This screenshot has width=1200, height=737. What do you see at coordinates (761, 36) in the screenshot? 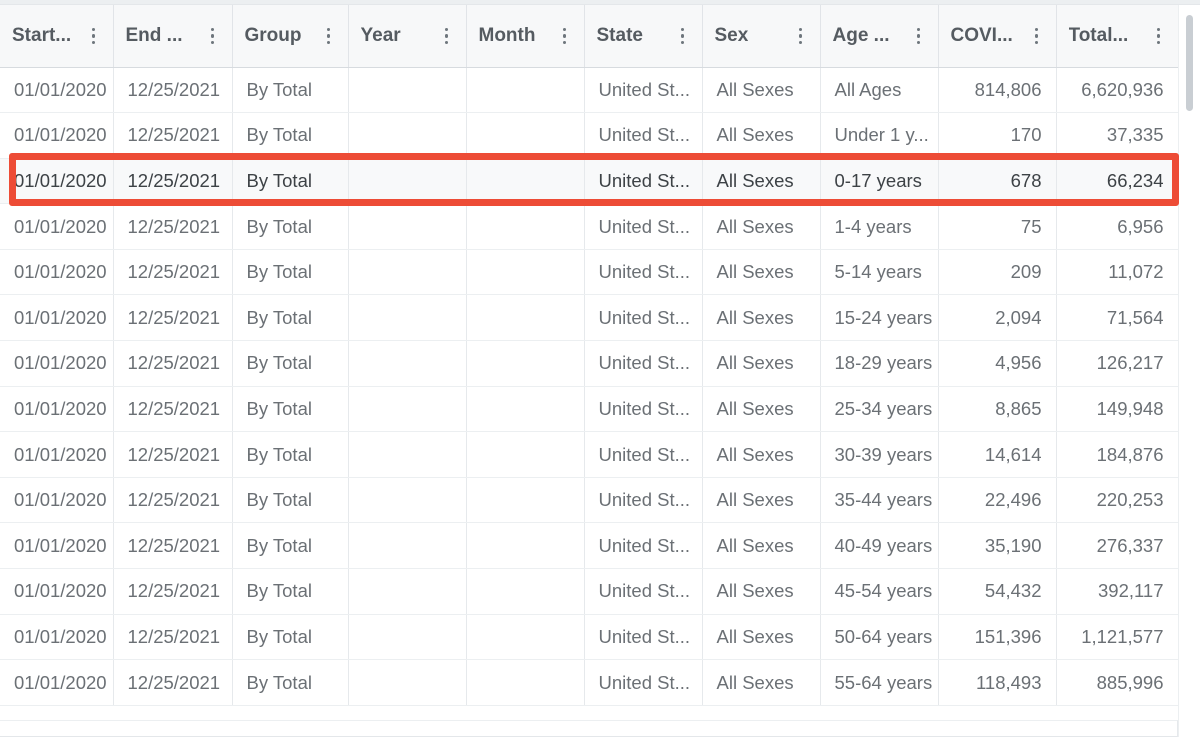
I see `column-header-sex: Sex` at bounding box center [761, 36].